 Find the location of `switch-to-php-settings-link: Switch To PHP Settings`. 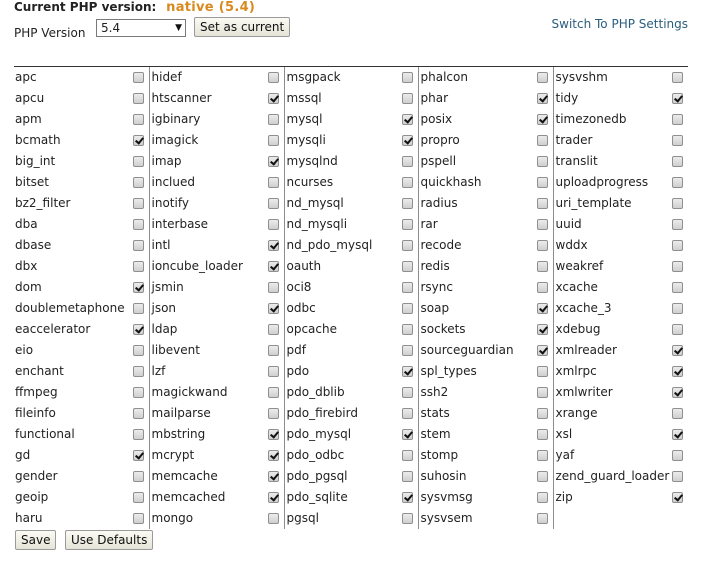

switch-to-php-settings-link: Switch To PHP Settings is located at coordinates (620, 24).